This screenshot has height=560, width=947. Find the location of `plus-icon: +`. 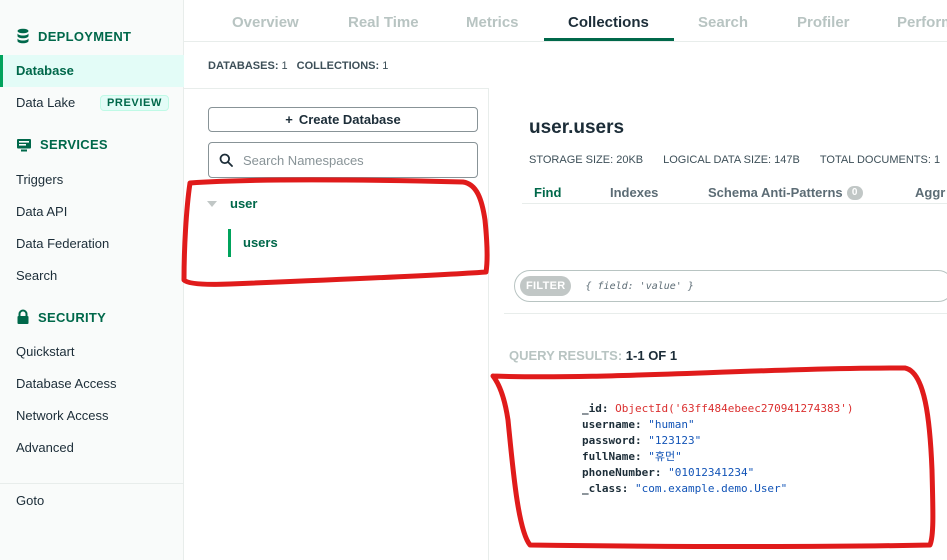

plus-icon: + is located at coordinates (289, 119).